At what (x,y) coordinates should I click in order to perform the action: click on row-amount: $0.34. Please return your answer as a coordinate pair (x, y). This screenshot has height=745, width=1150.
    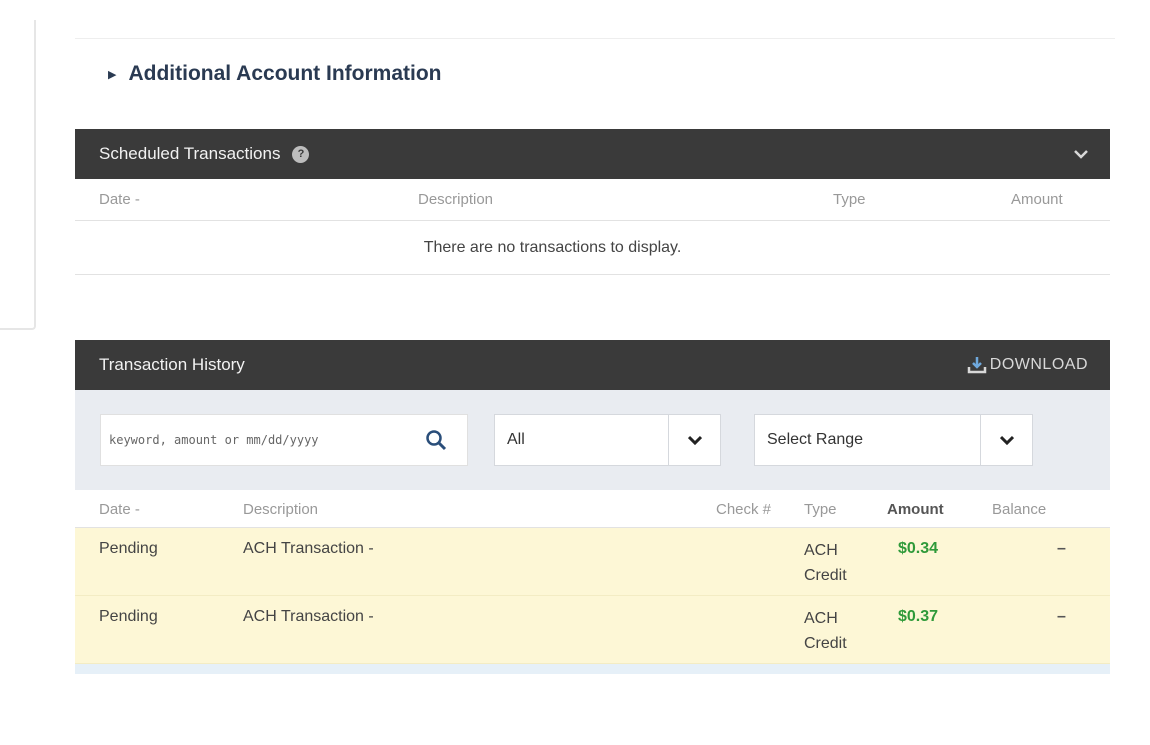
    Looking at the image, I should click on (918, 548).